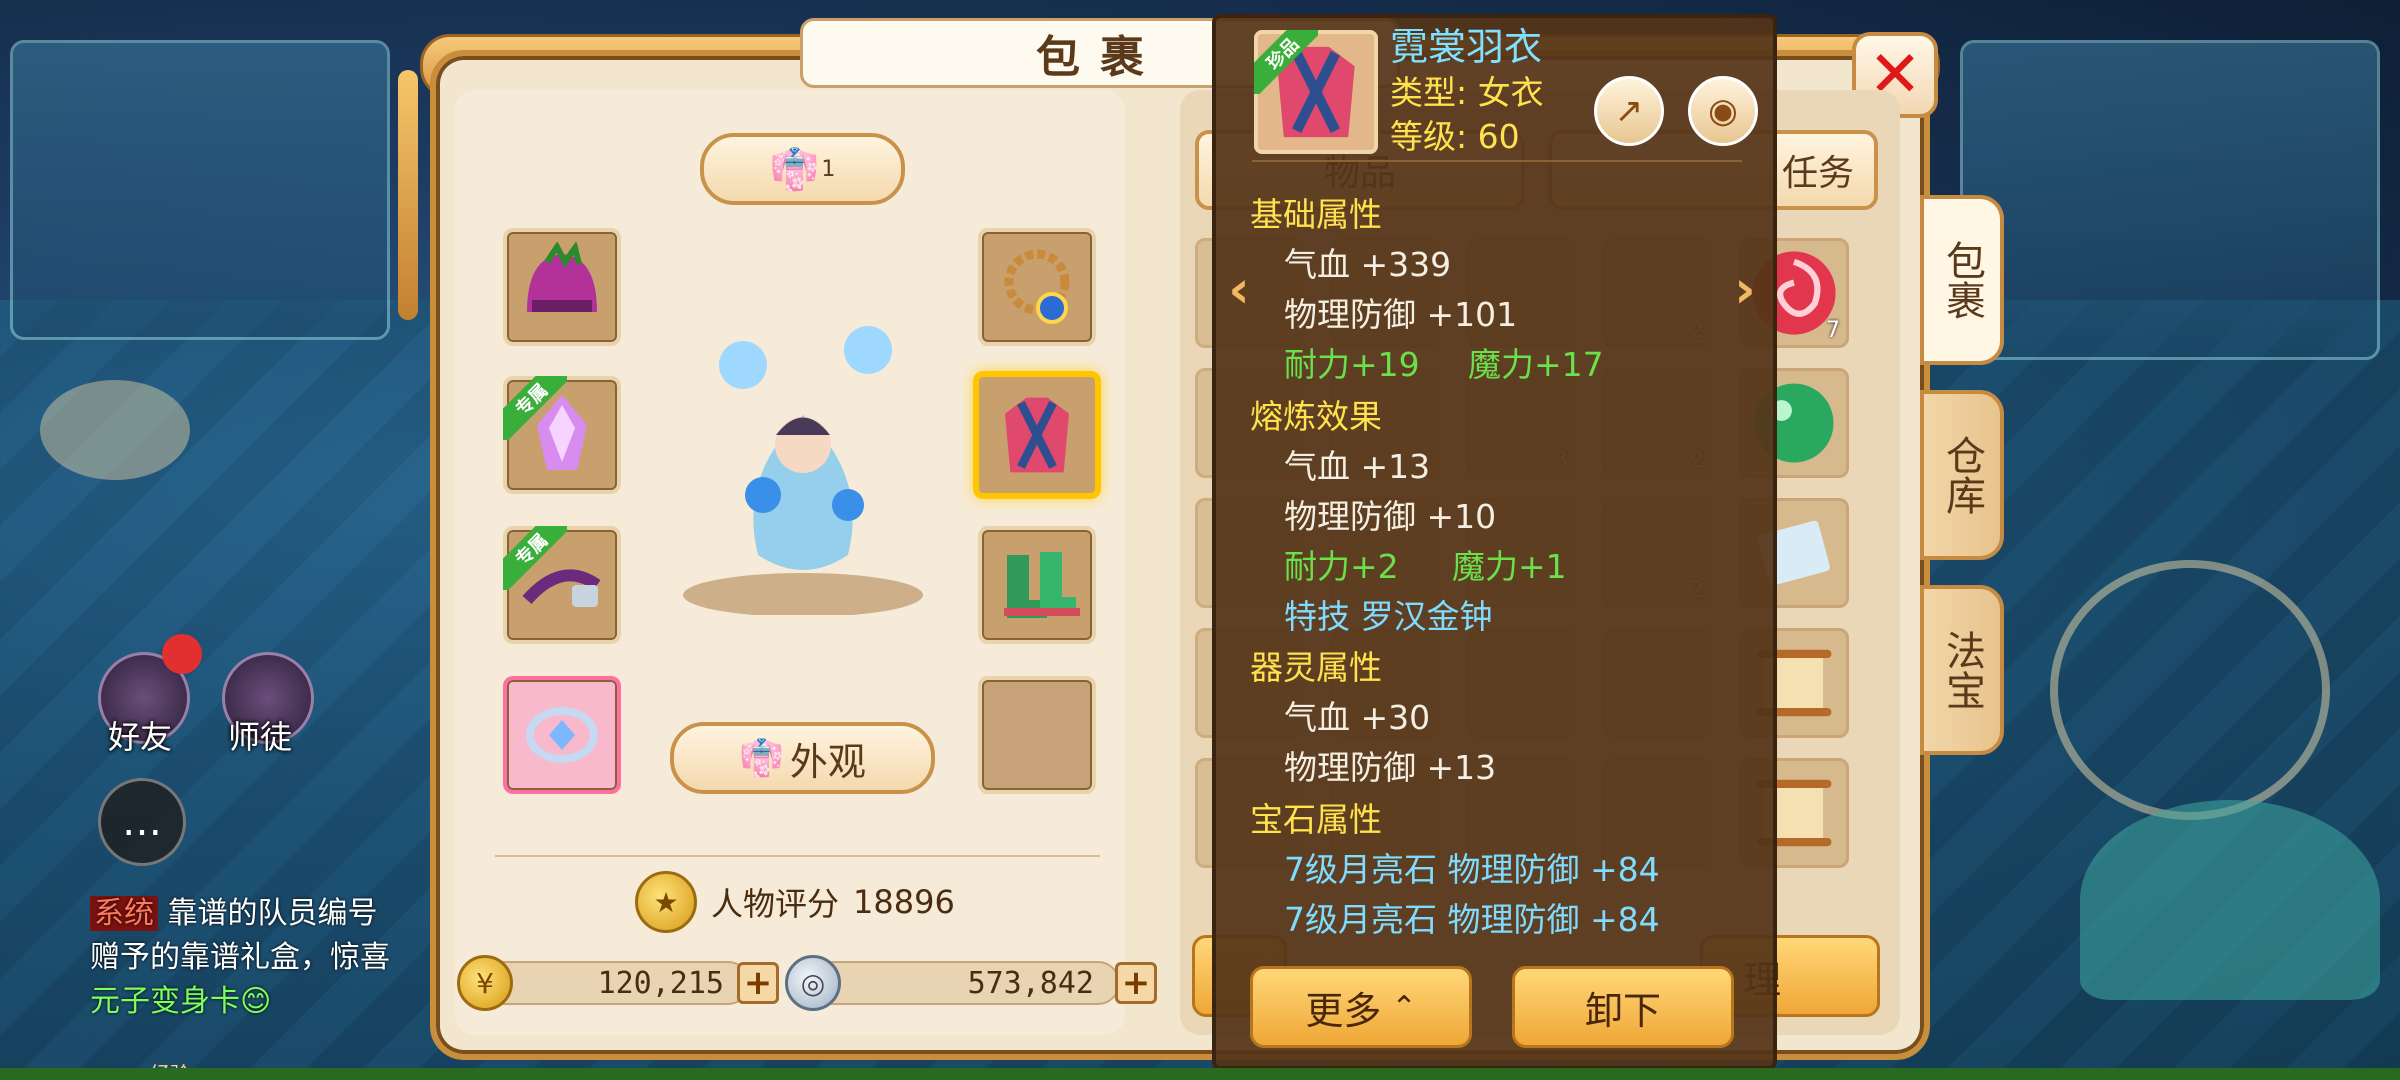 The image size is (2400, 1080). What do you see at coordinates (775, 904) in the screenshot?
I see `rating-label: 人物评分` at bounding box center [775, 904].